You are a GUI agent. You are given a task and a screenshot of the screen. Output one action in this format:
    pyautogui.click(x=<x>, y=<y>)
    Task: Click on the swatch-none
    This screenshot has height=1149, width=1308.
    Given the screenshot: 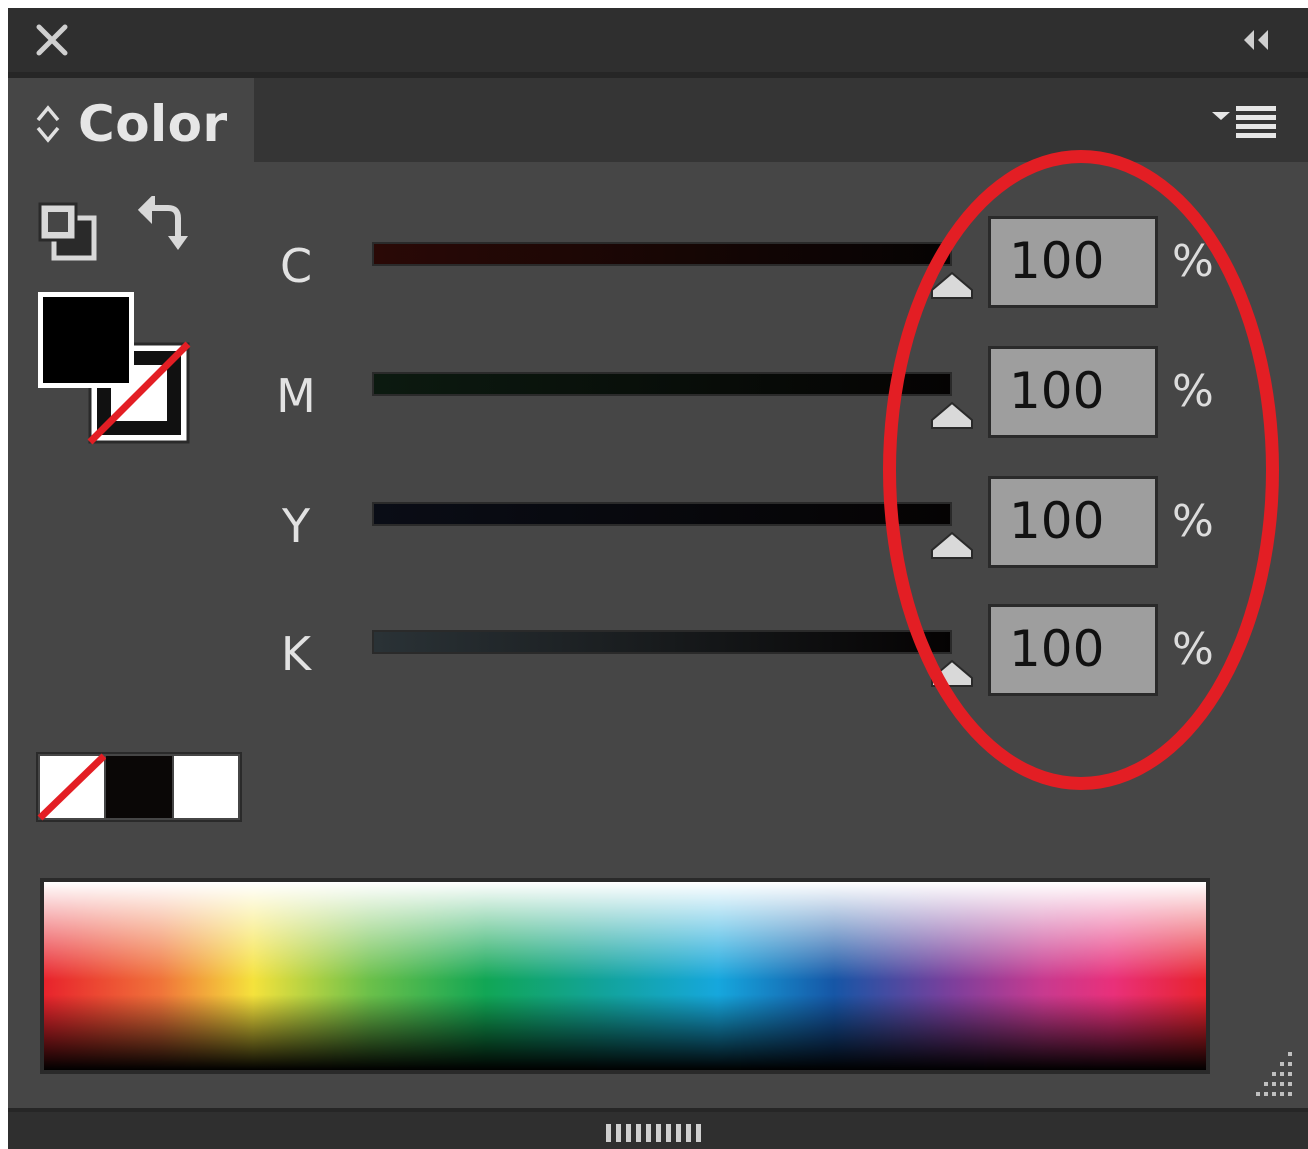 What is the action you would take?
    pyautogui.click(x=72, y=787)
    